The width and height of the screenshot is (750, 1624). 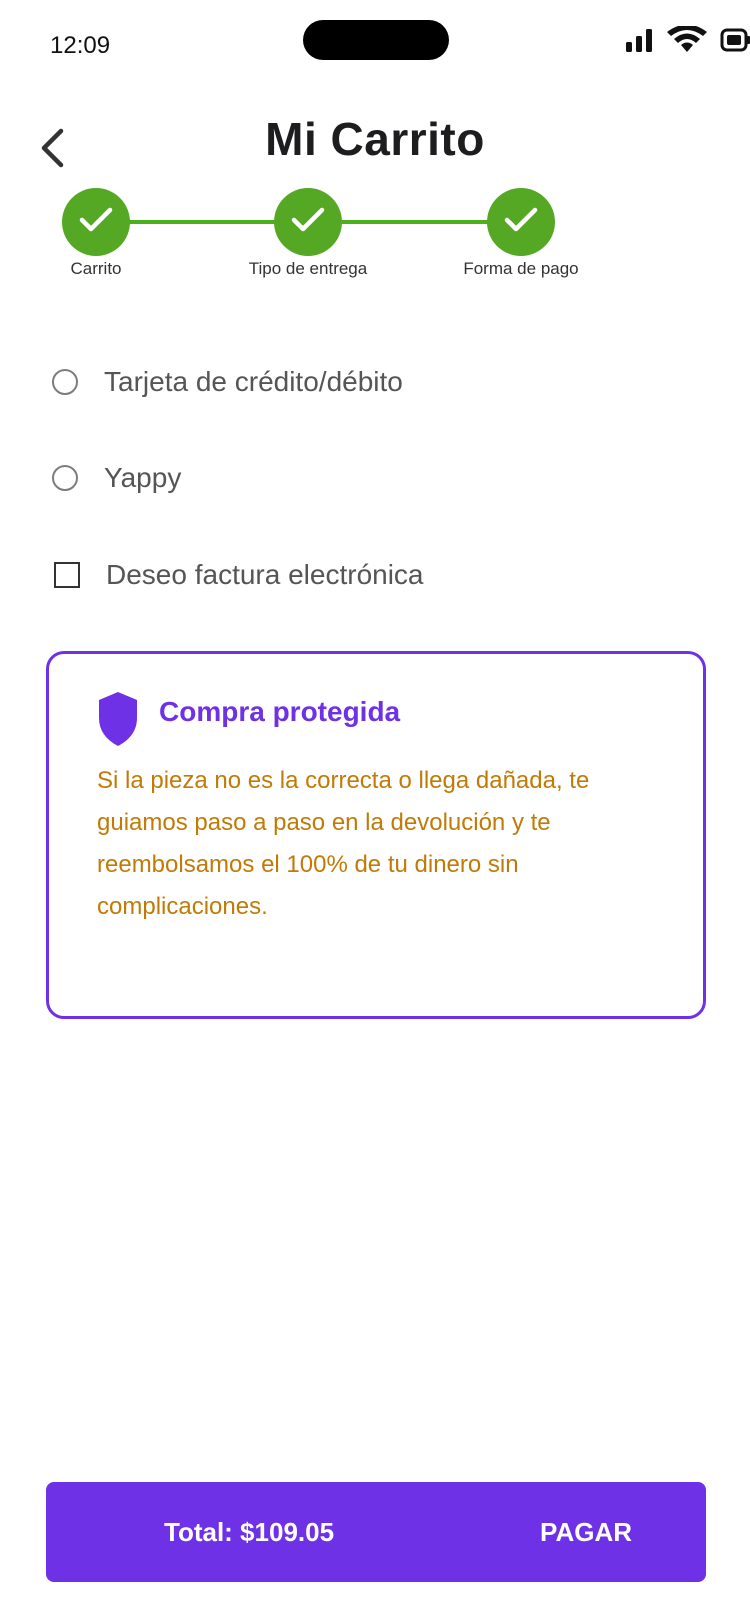 I want to click on option-yappy: Yappy, so click(x=116, y=478).